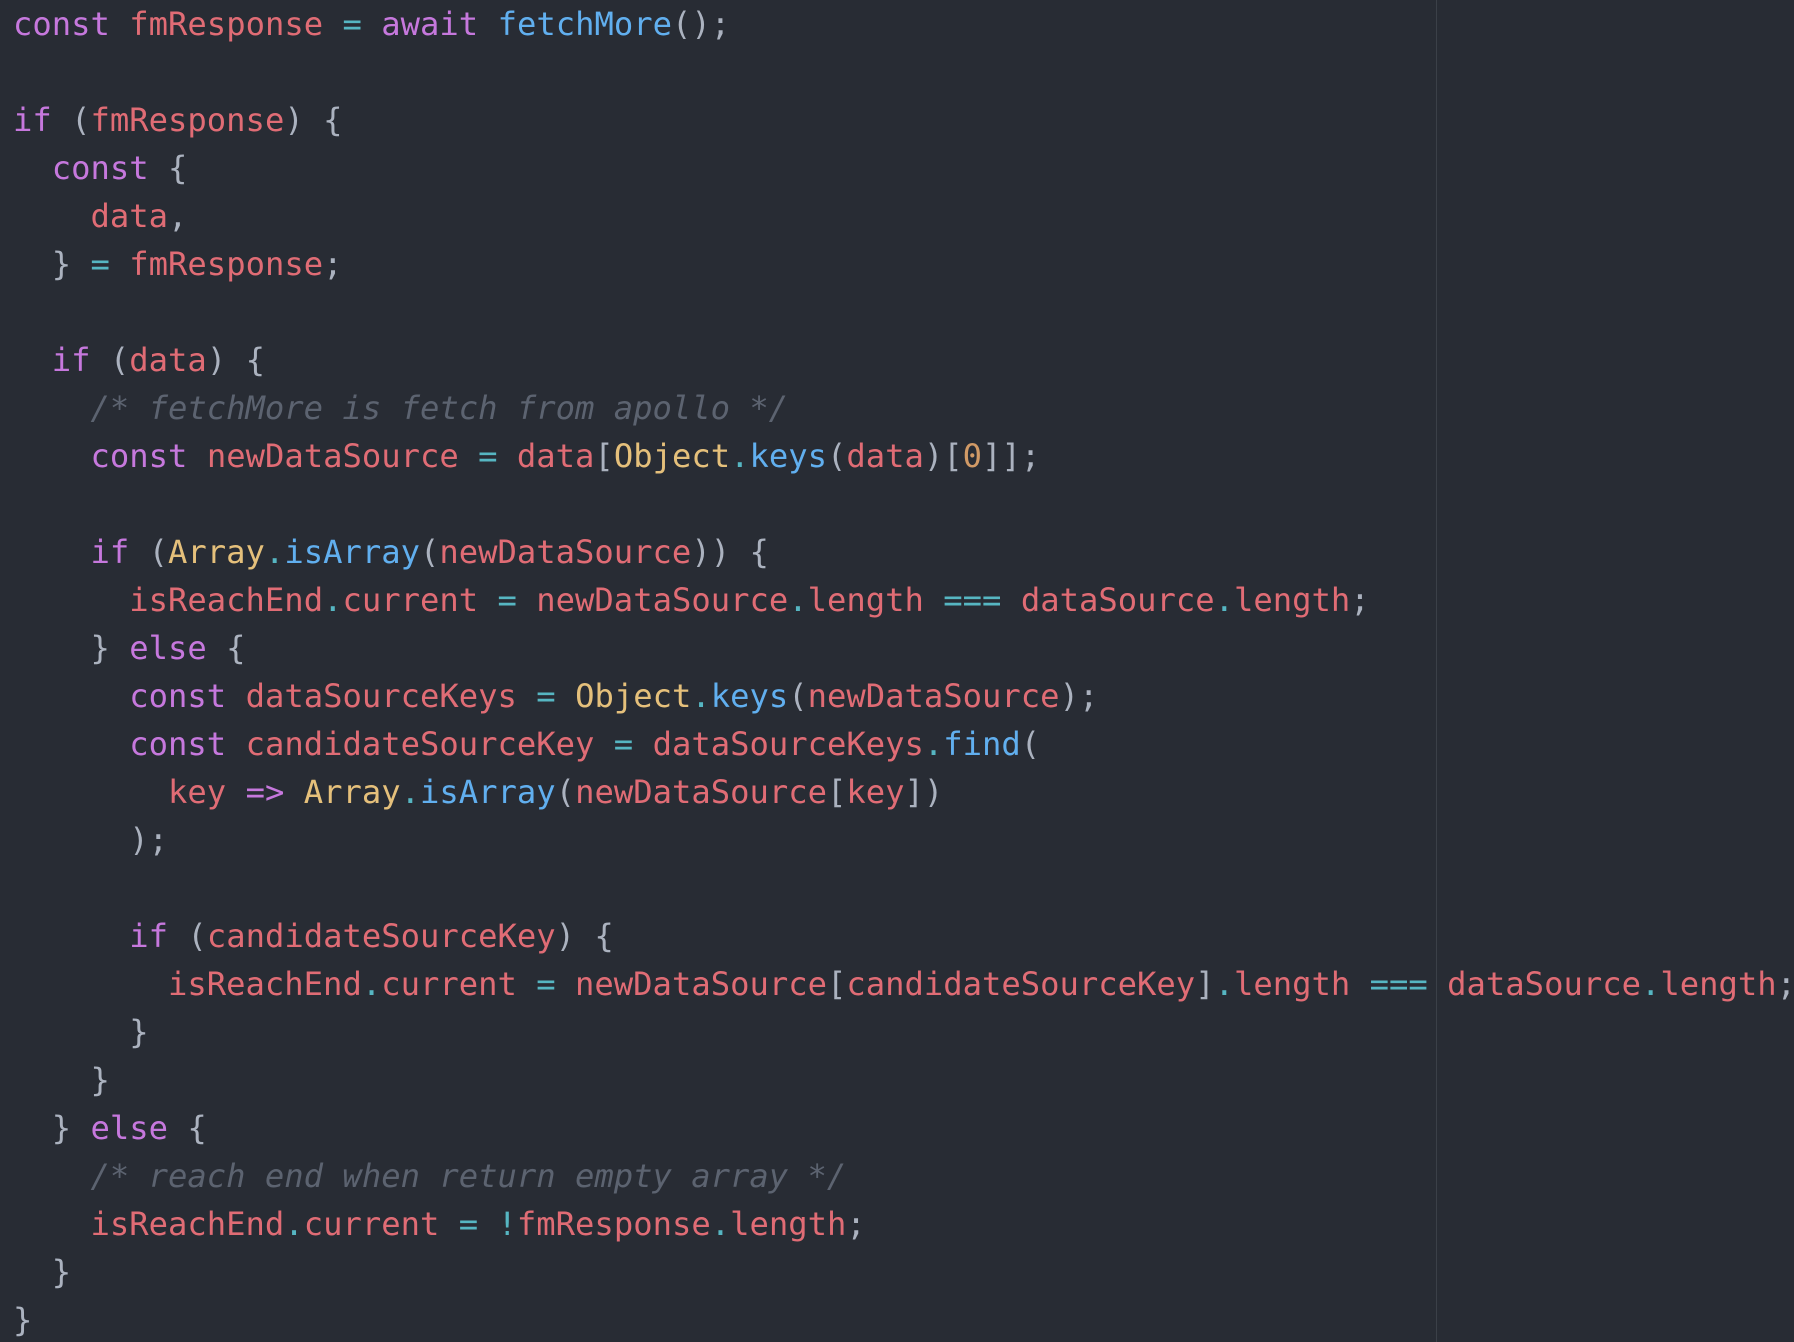 This screenshot has height=1342, width=1794. What do you see at coordinates (875, 792) in the screenshot?
I see `code-token: key` at bounding box center [875, 792].